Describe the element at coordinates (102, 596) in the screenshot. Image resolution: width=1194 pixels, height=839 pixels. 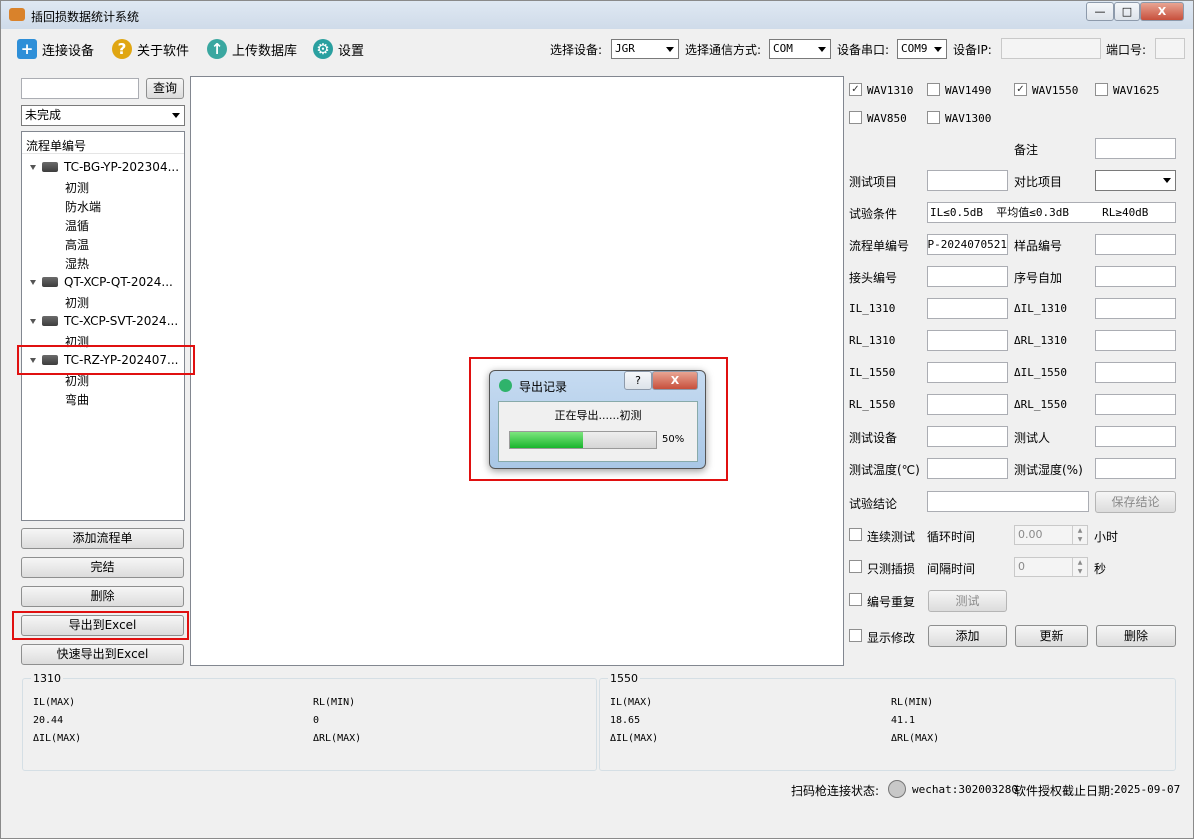
I see `delete-flow-button: 删除` at that location.